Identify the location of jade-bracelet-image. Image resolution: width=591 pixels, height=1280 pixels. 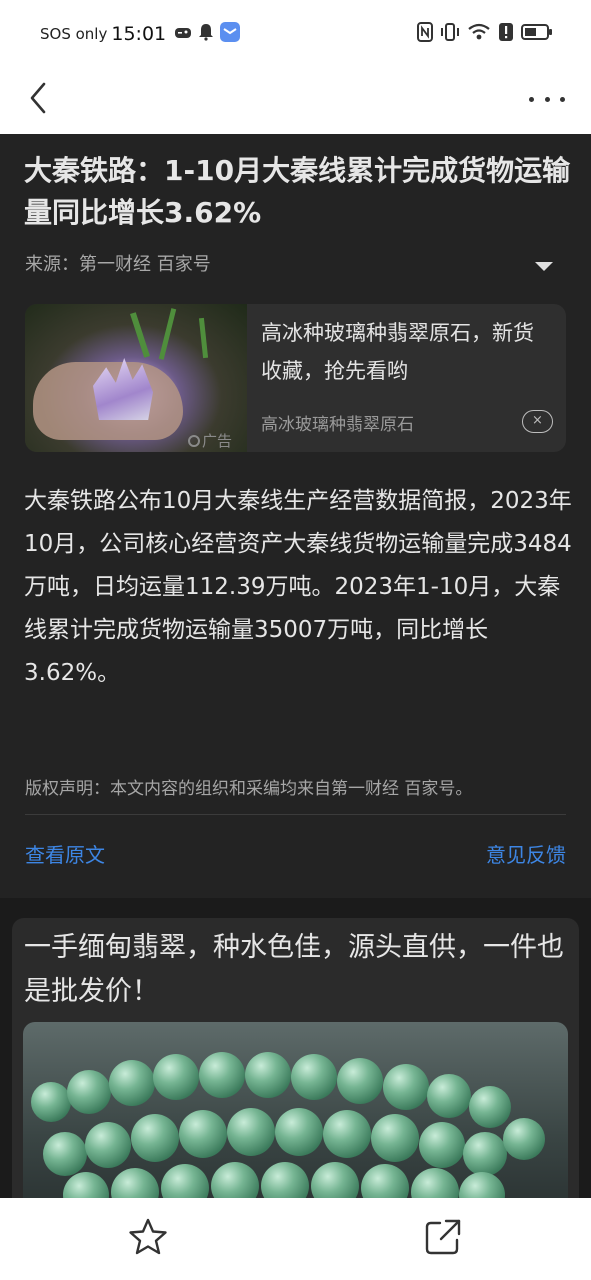
(295, 1115).